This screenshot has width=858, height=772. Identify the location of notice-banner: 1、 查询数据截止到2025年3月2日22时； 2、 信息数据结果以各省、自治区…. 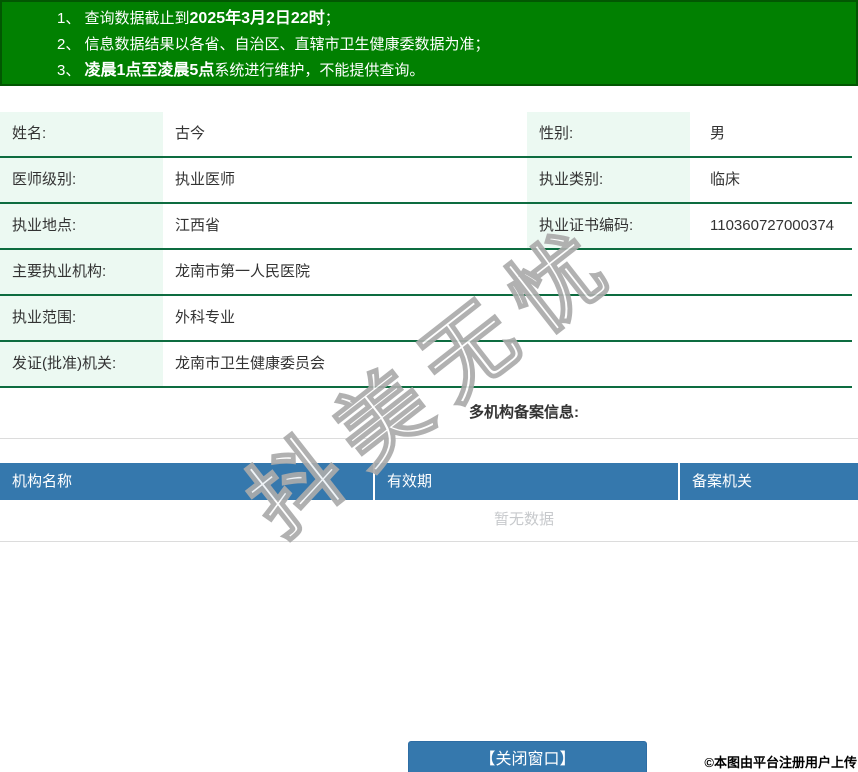
(429, 43).